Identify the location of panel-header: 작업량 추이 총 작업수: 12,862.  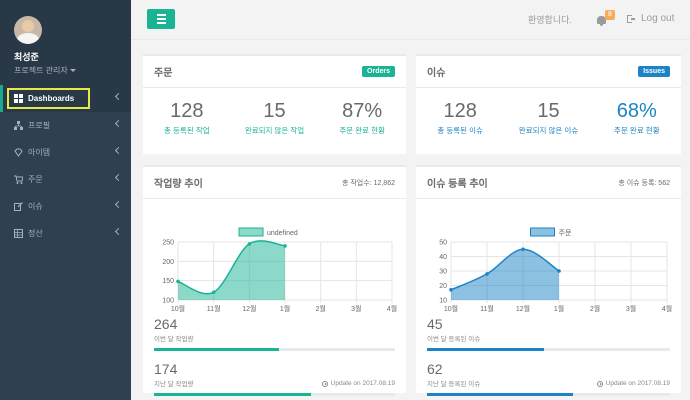
(274, 183).